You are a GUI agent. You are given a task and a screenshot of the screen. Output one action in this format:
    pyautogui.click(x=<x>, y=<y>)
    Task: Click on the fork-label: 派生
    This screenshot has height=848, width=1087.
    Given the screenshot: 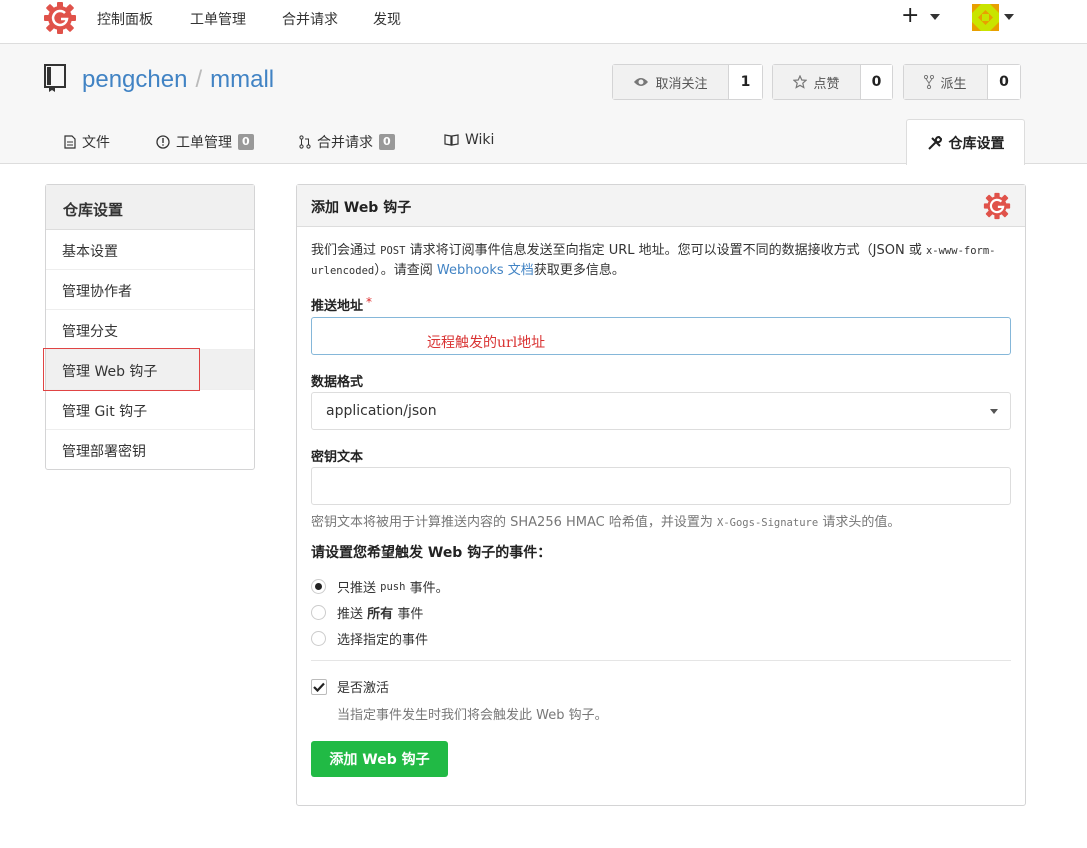 What is the action you would take?
    pyautogui.click(x=953, y=84)
    